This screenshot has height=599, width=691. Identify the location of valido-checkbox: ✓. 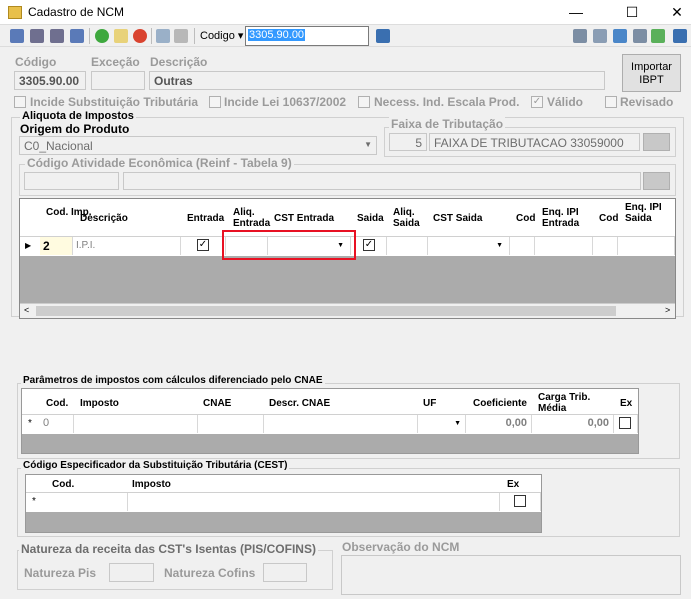
(537, 102).